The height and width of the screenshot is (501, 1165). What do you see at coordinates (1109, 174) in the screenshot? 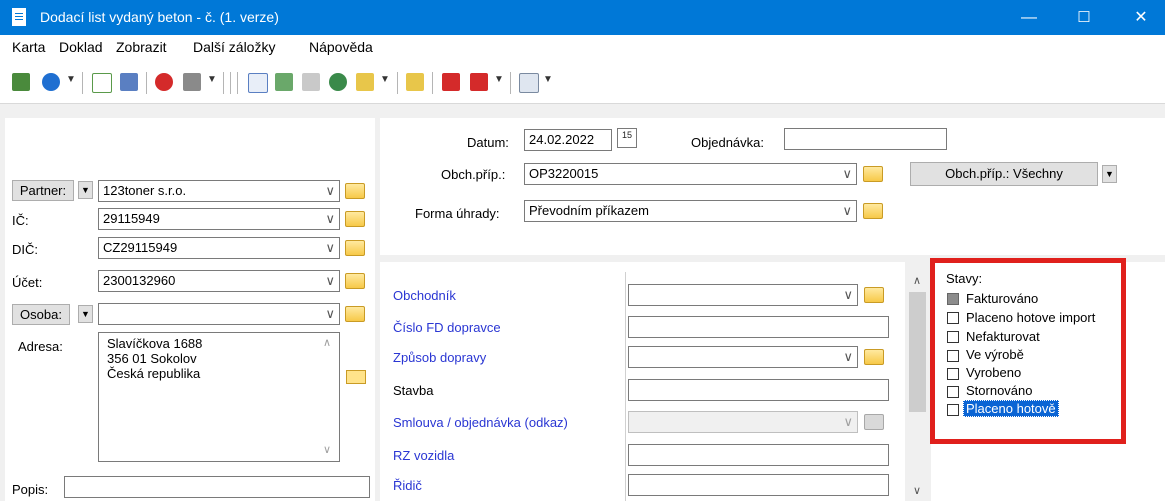
I see `obchprip-filter-dropdown-button: ▼` at bounding box center [1109, 174].